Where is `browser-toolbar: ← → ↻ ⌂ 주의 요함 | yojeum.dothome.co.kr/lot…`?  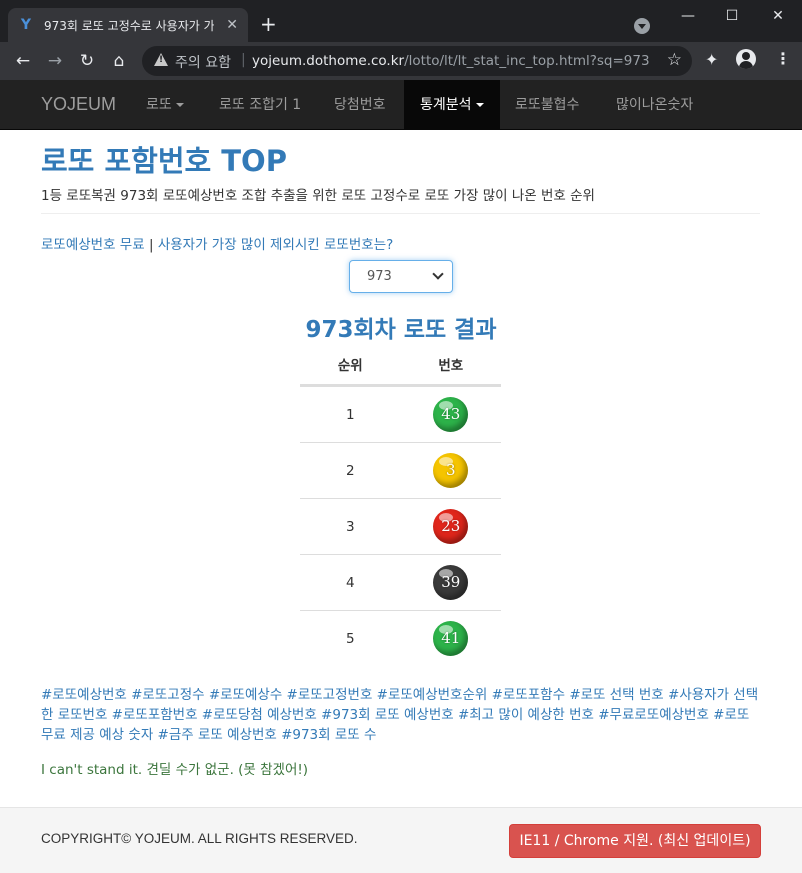 browser-toolbar: ← → ↻ ⌂ 주의 요함 | yojeum.dothome.co.kr/lot… is located at coordinates (401, 61).